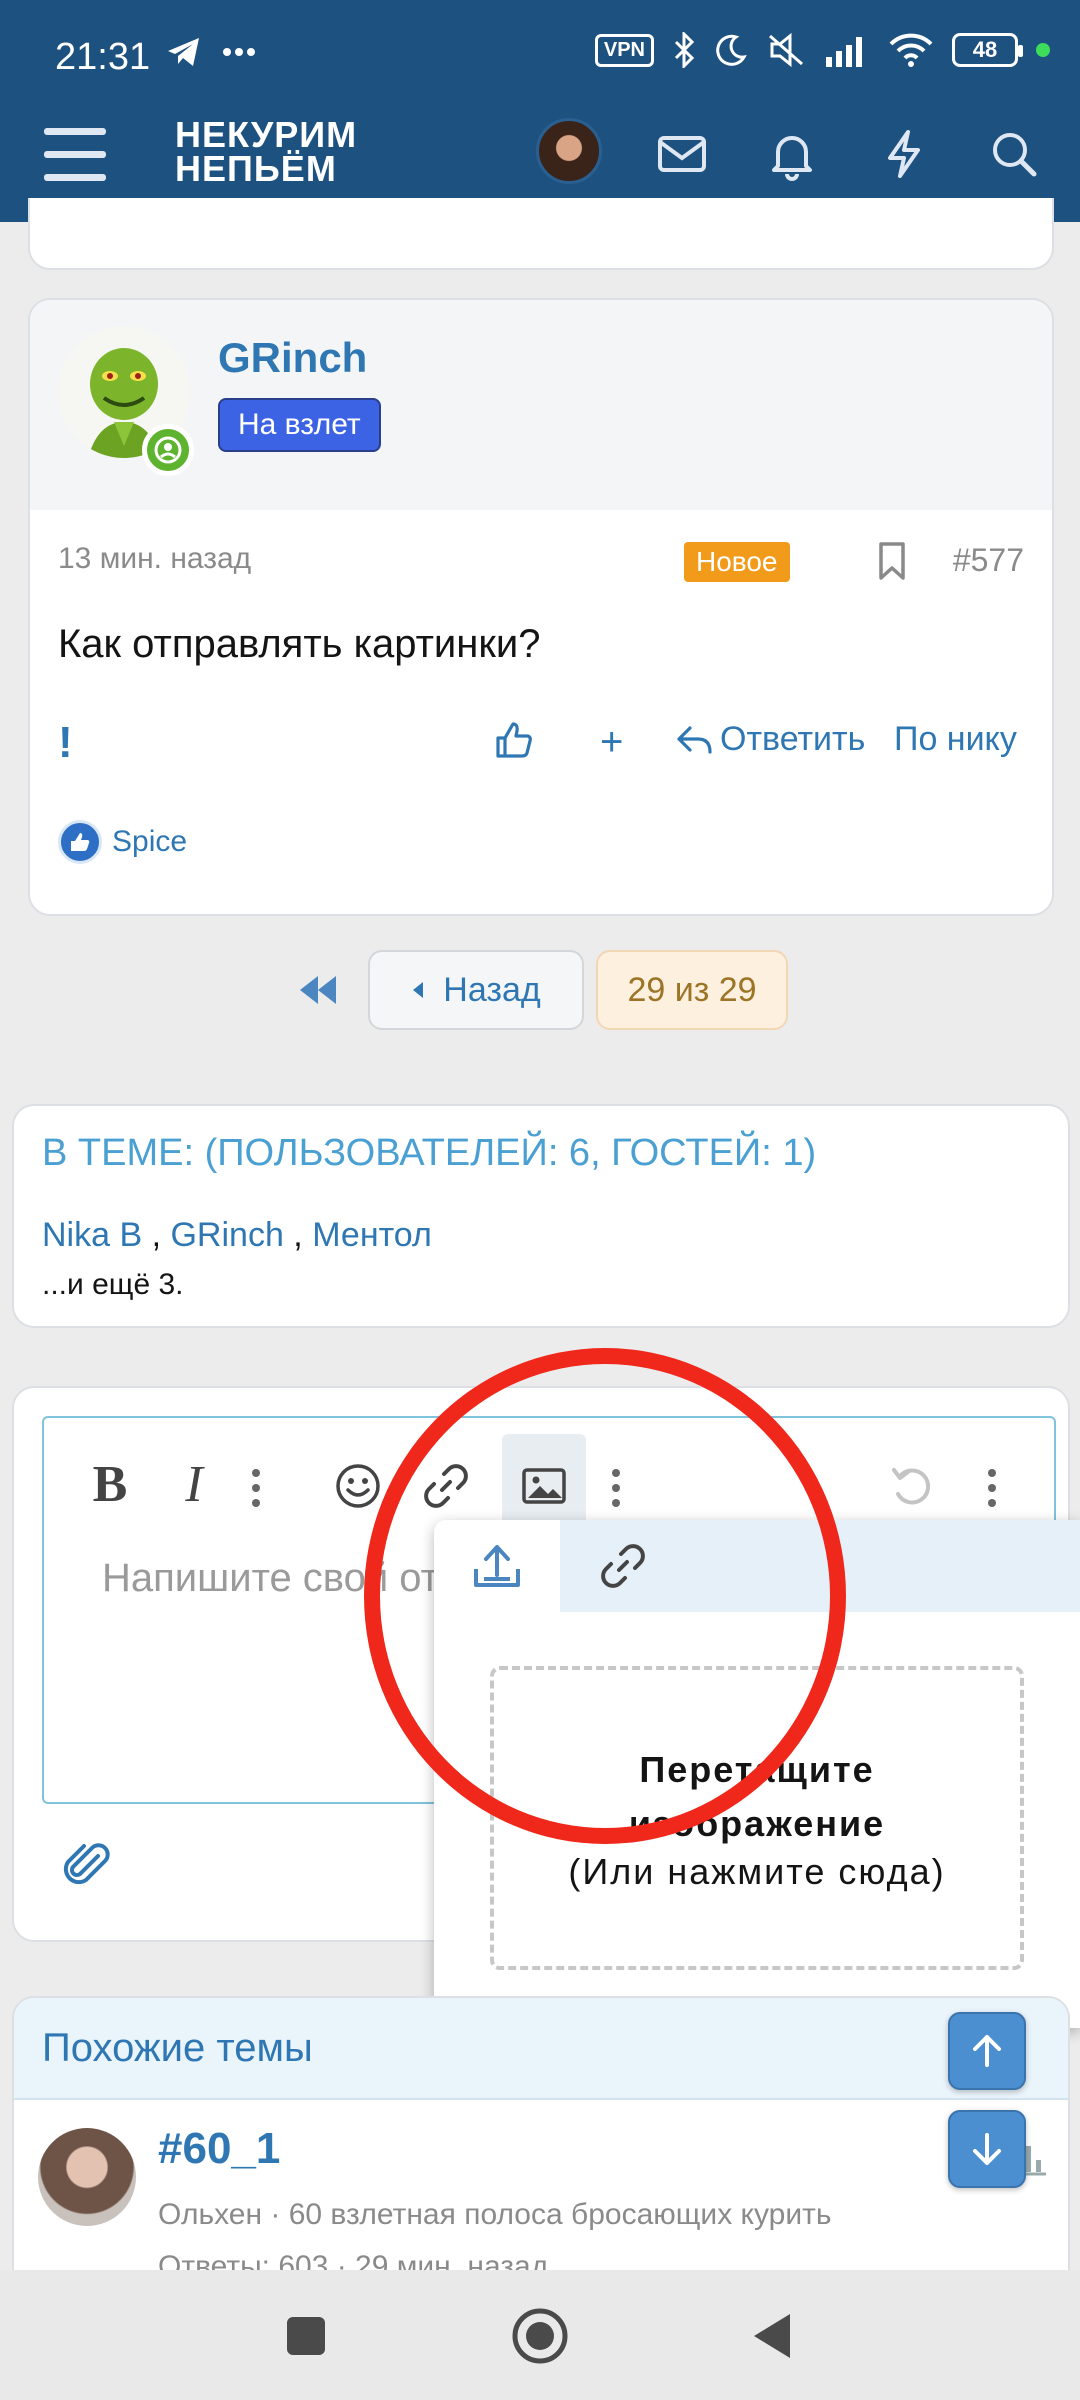 The height and width of the screenshot is (2400, 1080). Describe the element at coordinates (757, 1796) in the screenshot. I see `dropzone-title: Перетащите изображение` at that location.